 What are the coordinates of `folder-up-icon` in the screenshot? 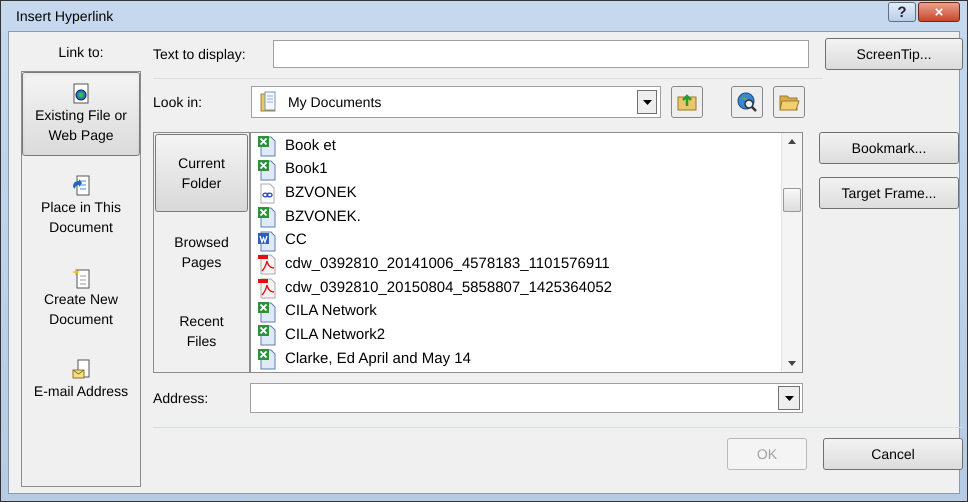 It's located at (687, 102).